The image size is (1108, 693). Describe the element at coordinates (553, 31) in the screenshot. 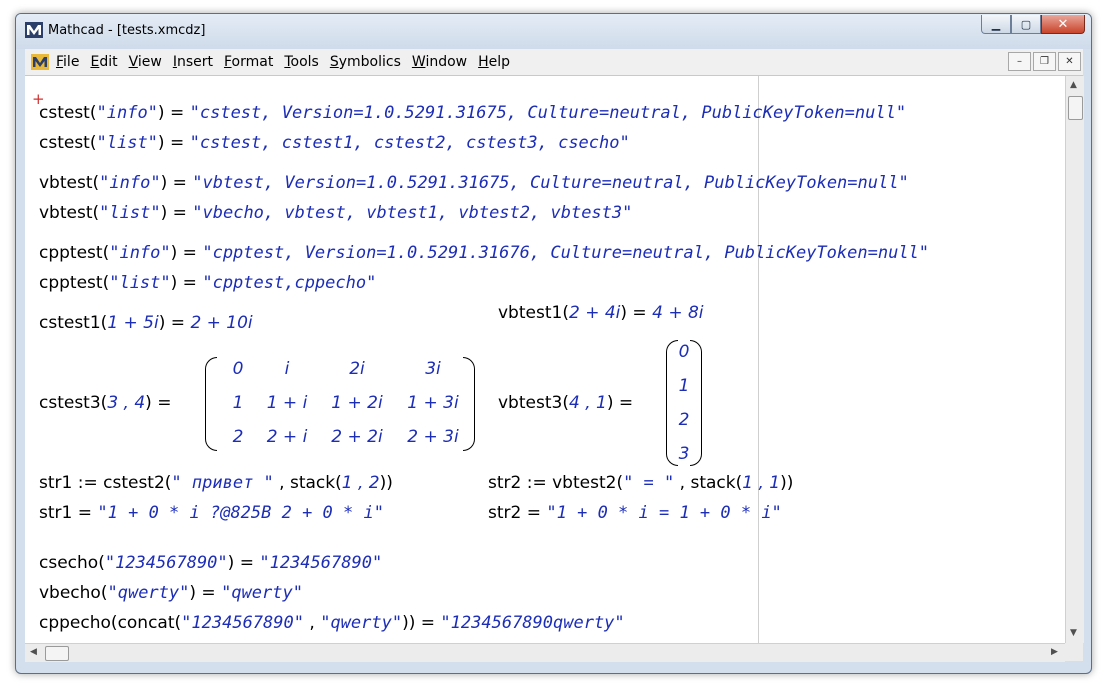

I see `title-bar: Mathcad - [tests.xmcdz] ▁ ▢ ✕` at that location.